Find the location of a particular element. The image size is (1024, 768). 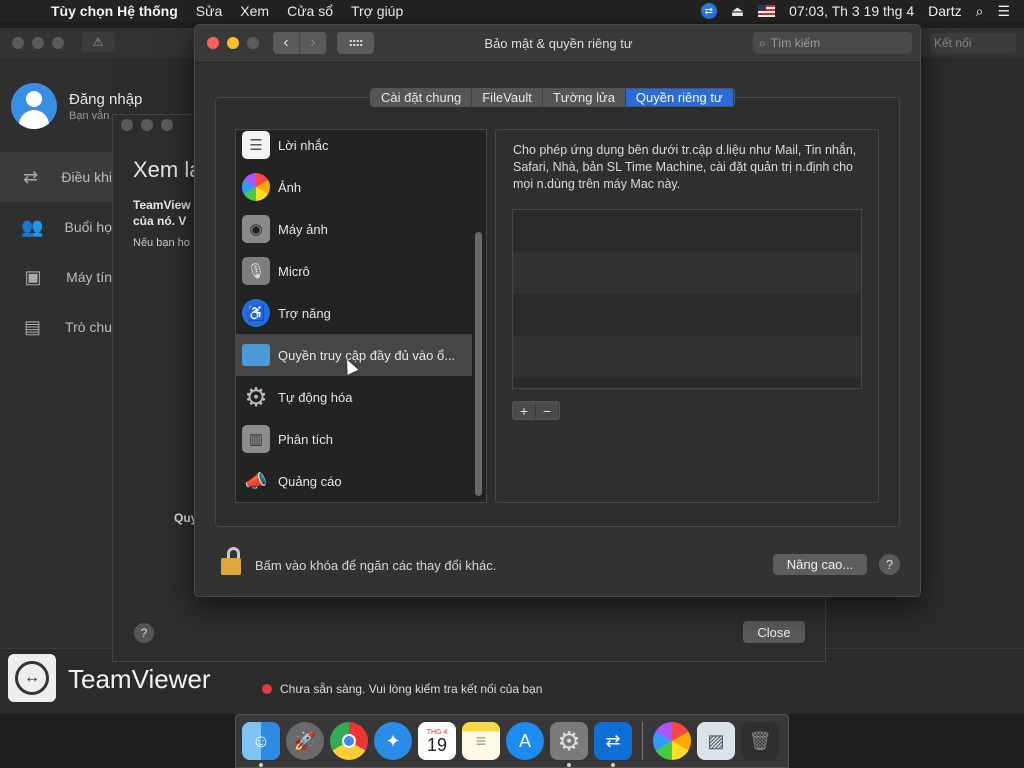

reminders-icon: ☰ is located at coordinates (256, 145).